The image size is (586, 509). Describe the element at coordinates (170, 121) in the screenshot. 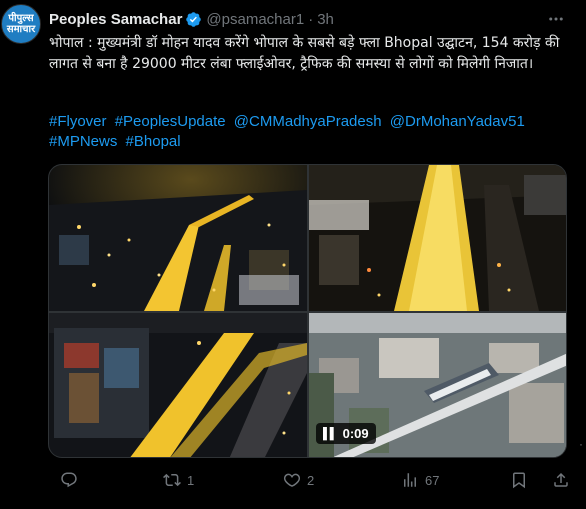

I see `hashtag-link: #PeoplesUpdate` at that location.